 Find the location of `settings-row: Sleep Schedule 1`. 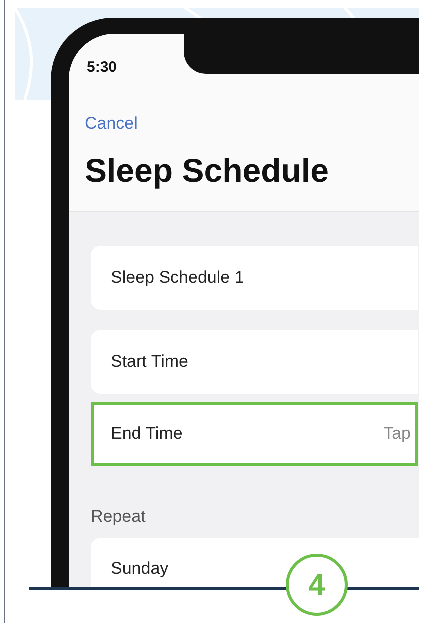

settings-row: Sleep Schedule 1 is located at coordinates (254, 278).